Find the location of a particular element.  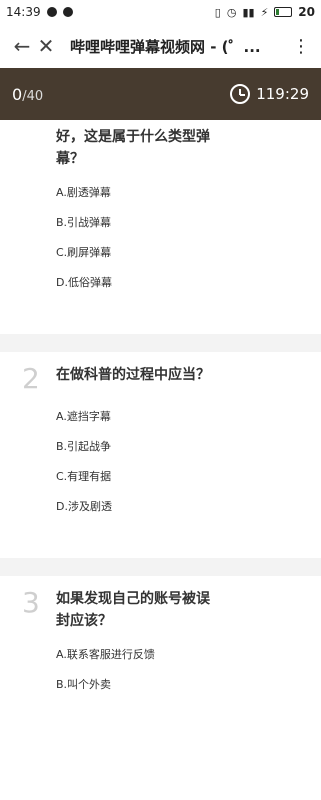

question-number: 3 is located at coordinates (31, 602).